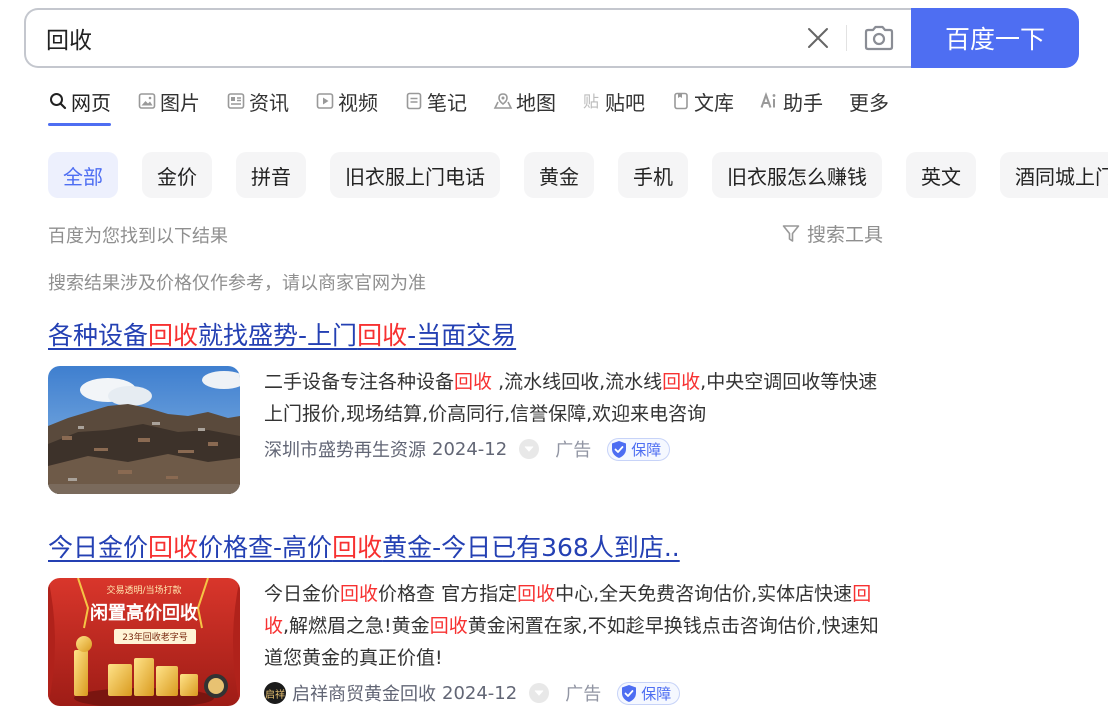  Describe the element at coordinates (278, 335) in the screenshot. I see `title-text: 就找盛势-上门` at that location.